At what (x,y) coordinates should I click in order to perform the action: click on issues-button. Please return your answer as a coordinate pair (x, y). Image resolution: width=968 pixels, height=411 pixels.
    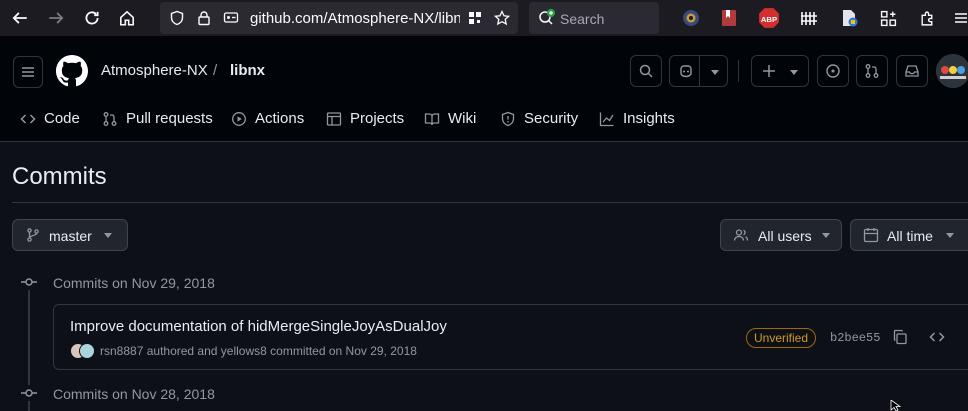
    Looking at the image, I should click on (833, 71).